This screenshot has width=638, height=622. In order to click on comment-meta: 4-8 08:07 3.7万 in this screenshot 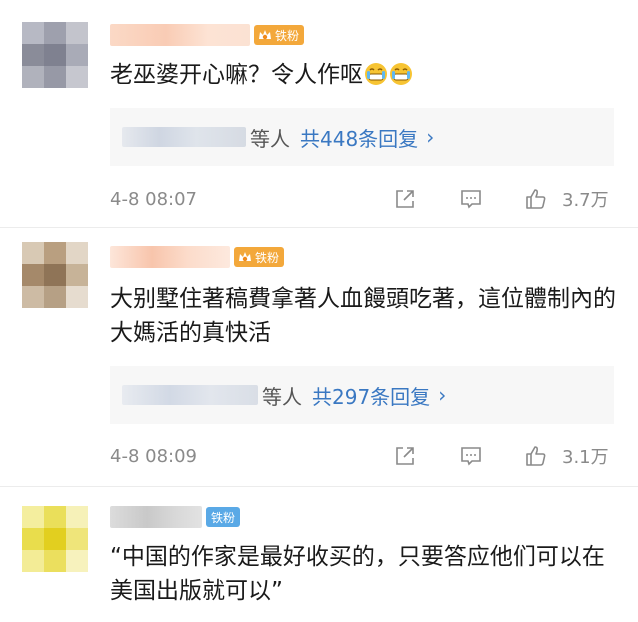, I will do `click(365, 199)`.